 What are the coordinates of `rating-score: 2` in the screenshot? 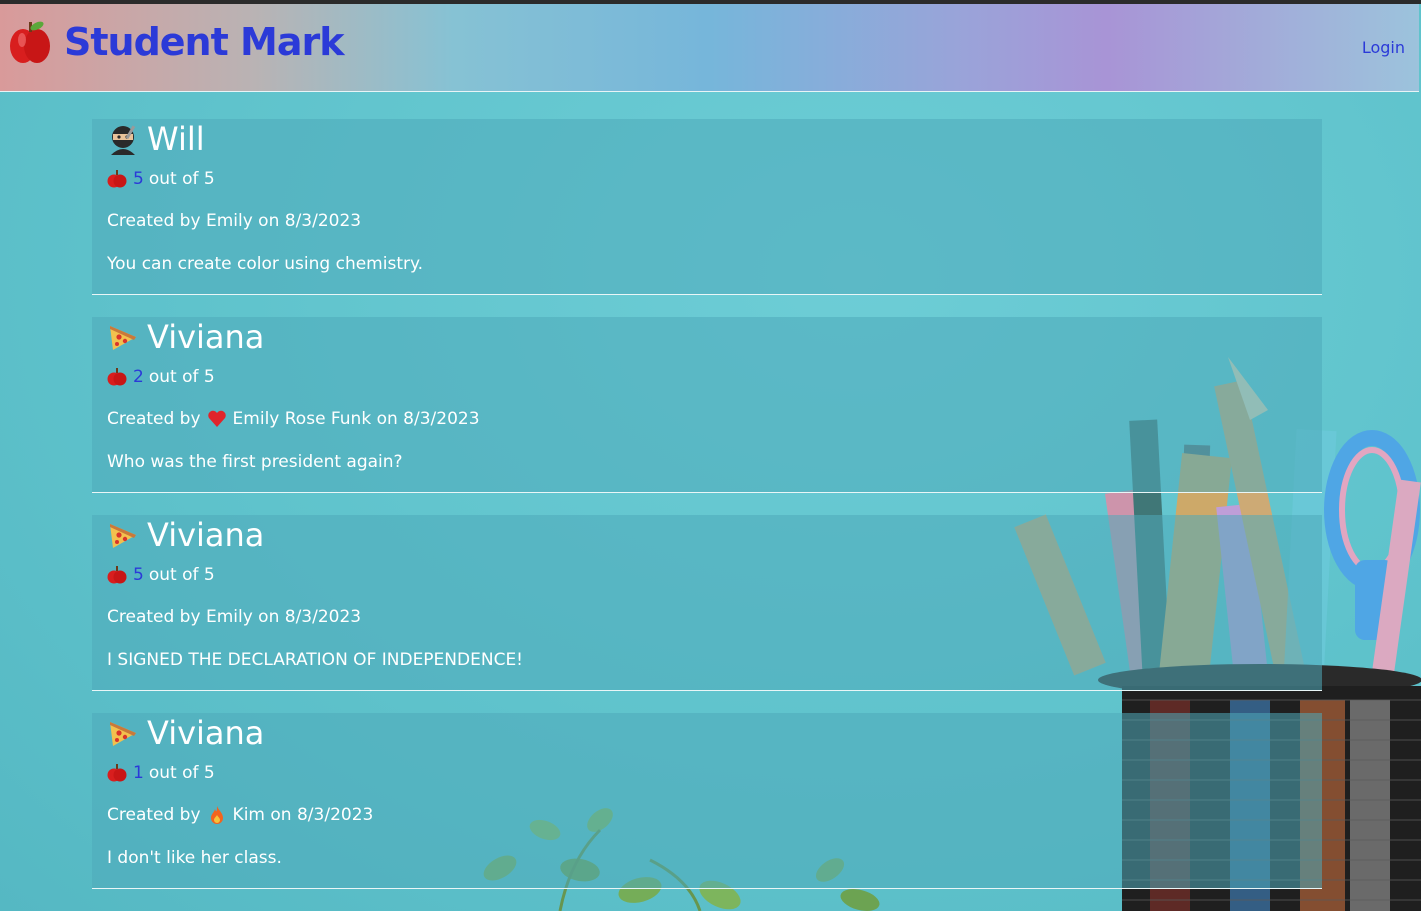 It's located at (138, 377).